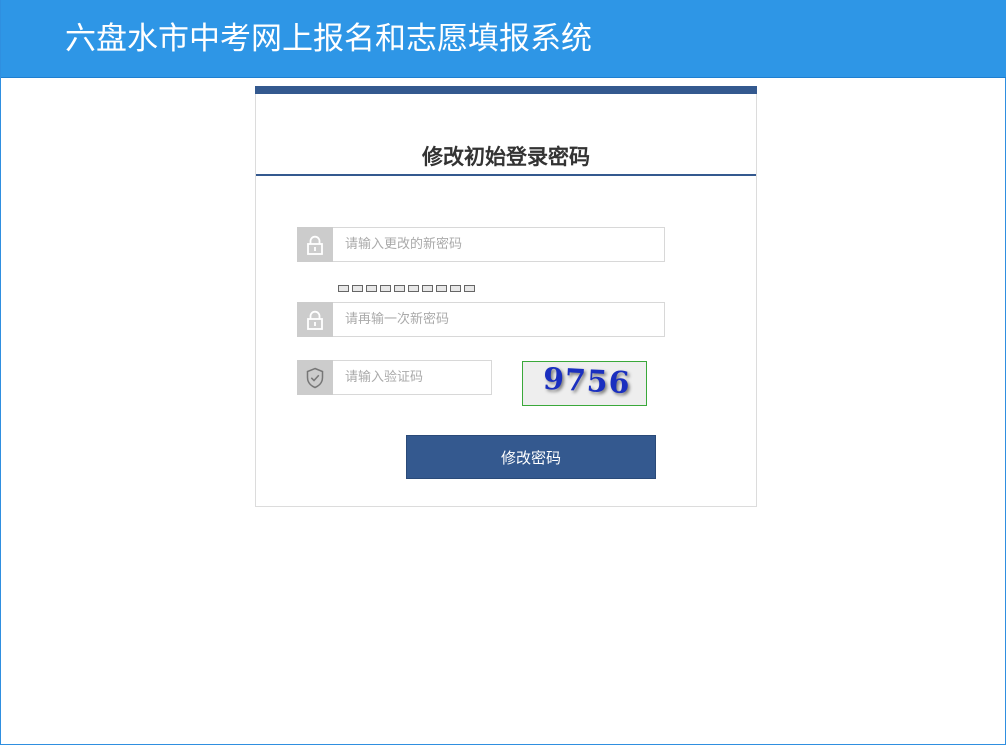 This screenshot has height=745, width=1006. I want to click on form-title: 修改初始登录密码, so click(506, 157).